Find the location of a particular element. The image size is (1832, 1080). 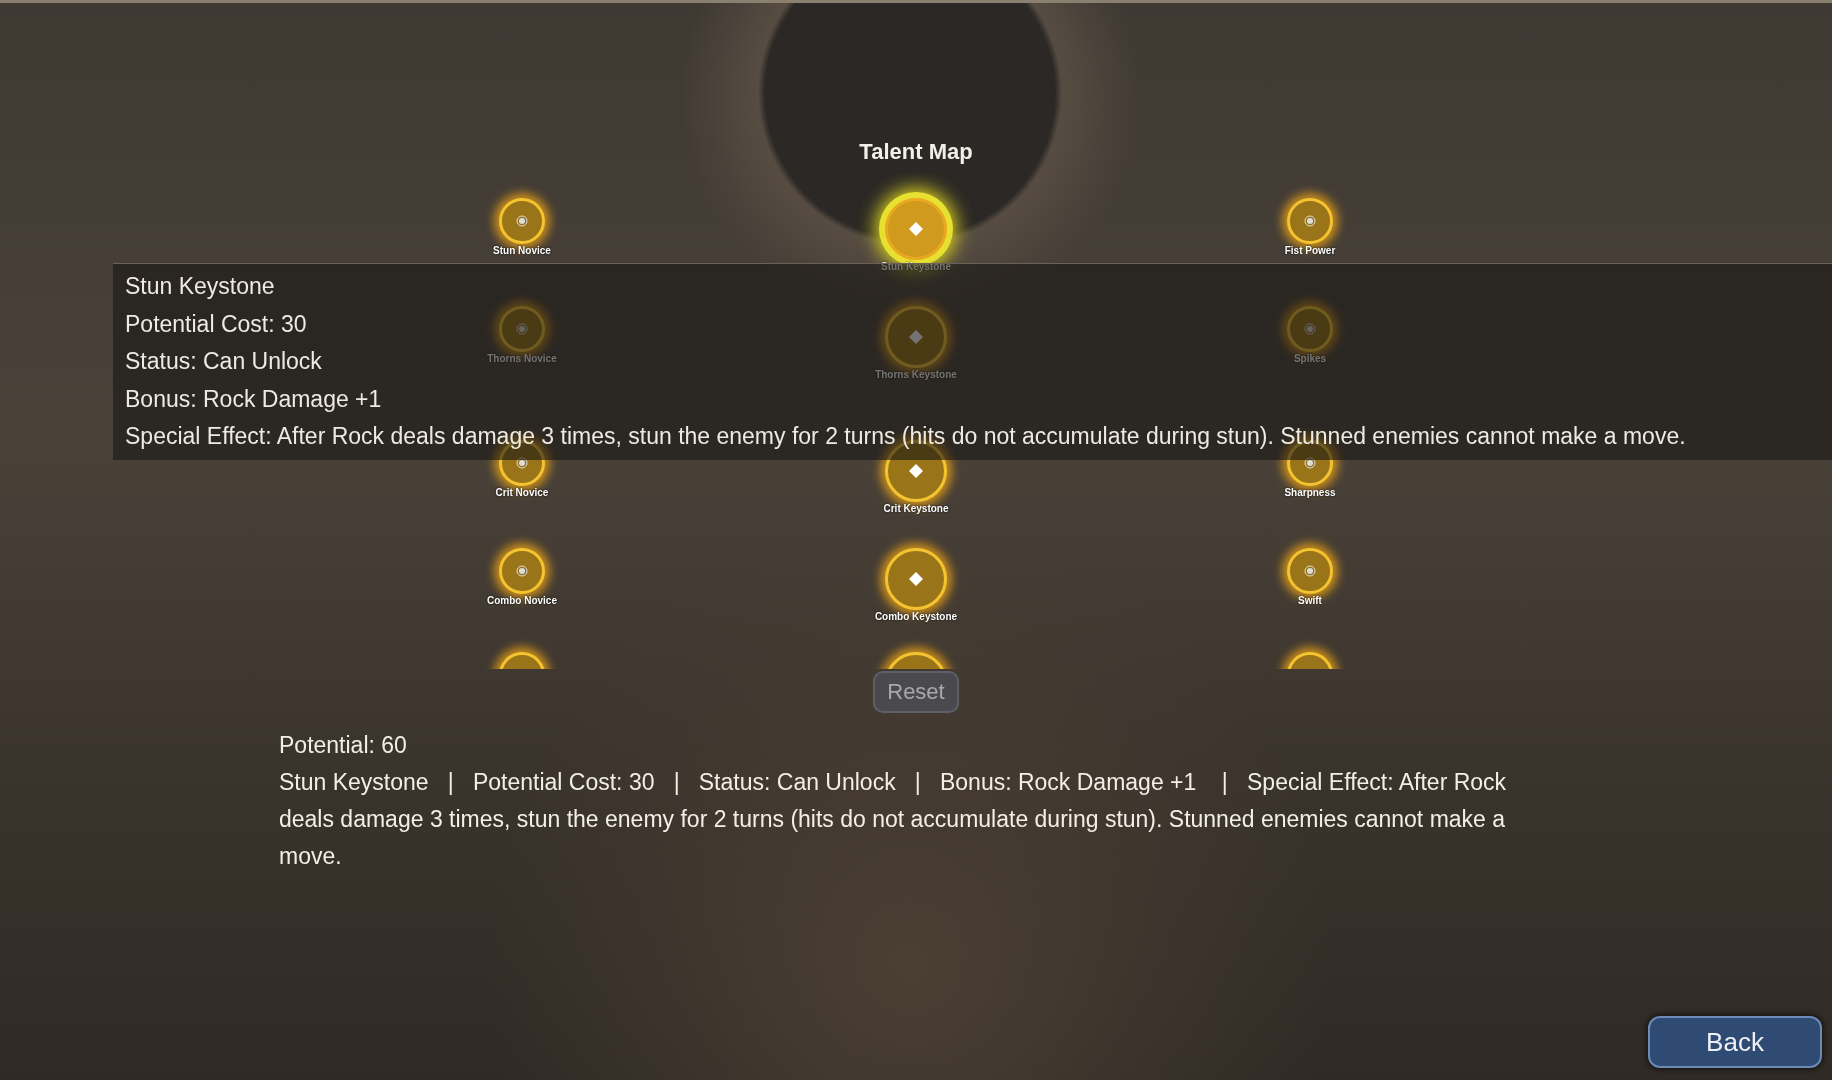

node-label: Thorns Keystone is located at coordinates (916, 374).